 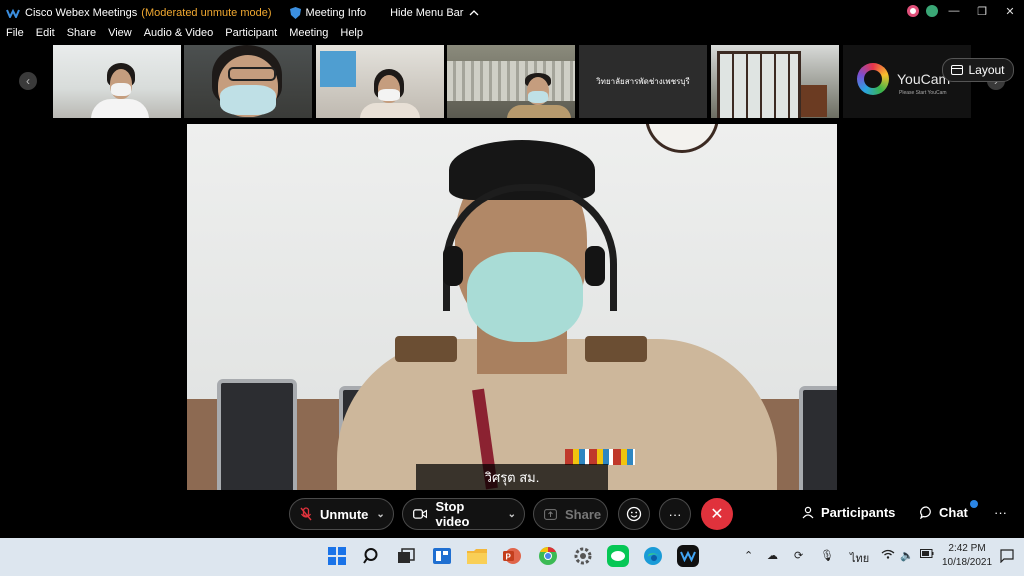 I want to click on meeting-mode: (Moderated unmute mode), so click(x=206, y=13).